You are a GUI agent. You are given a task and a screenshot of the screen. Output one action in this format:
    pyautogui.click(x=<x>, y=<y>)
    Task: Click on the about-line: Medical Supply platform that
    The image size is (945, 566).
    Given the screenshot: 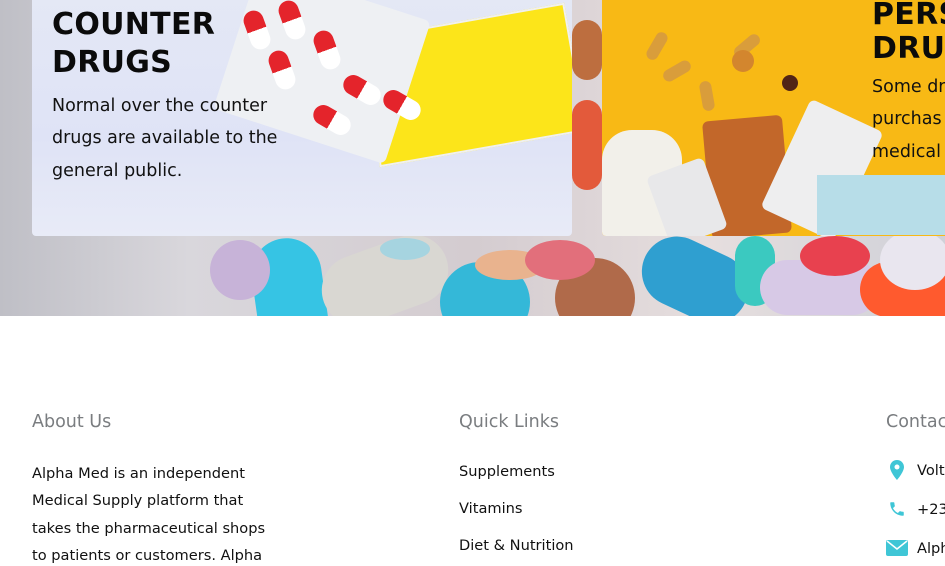 What is the action you would take?
    pyautogui.click(x=138, y=501)
    